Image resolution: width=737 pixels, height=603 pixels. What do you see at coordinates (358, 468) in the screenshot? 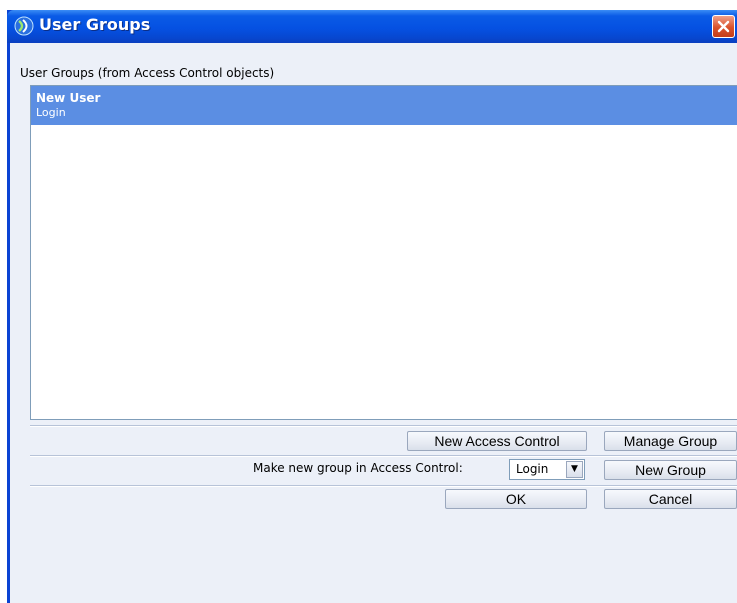
I see `make-new-group-label: Make new group in Access Control:` at bounding box center [358, 468].